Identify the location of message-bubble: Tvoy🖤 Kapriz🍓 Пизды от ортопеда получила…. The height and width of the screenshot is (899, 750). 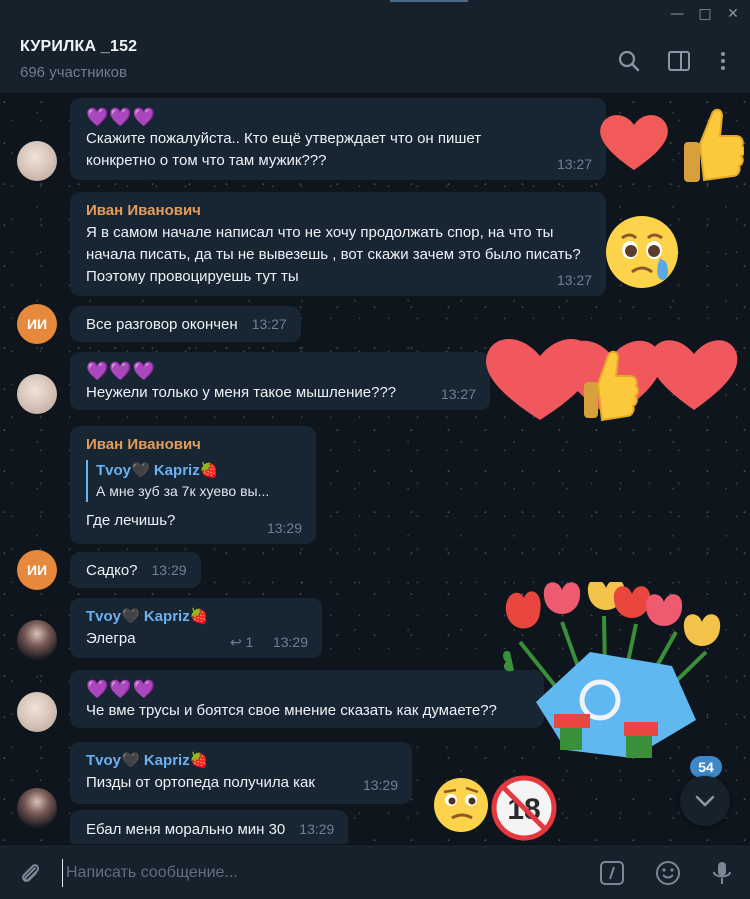
(241, 773).